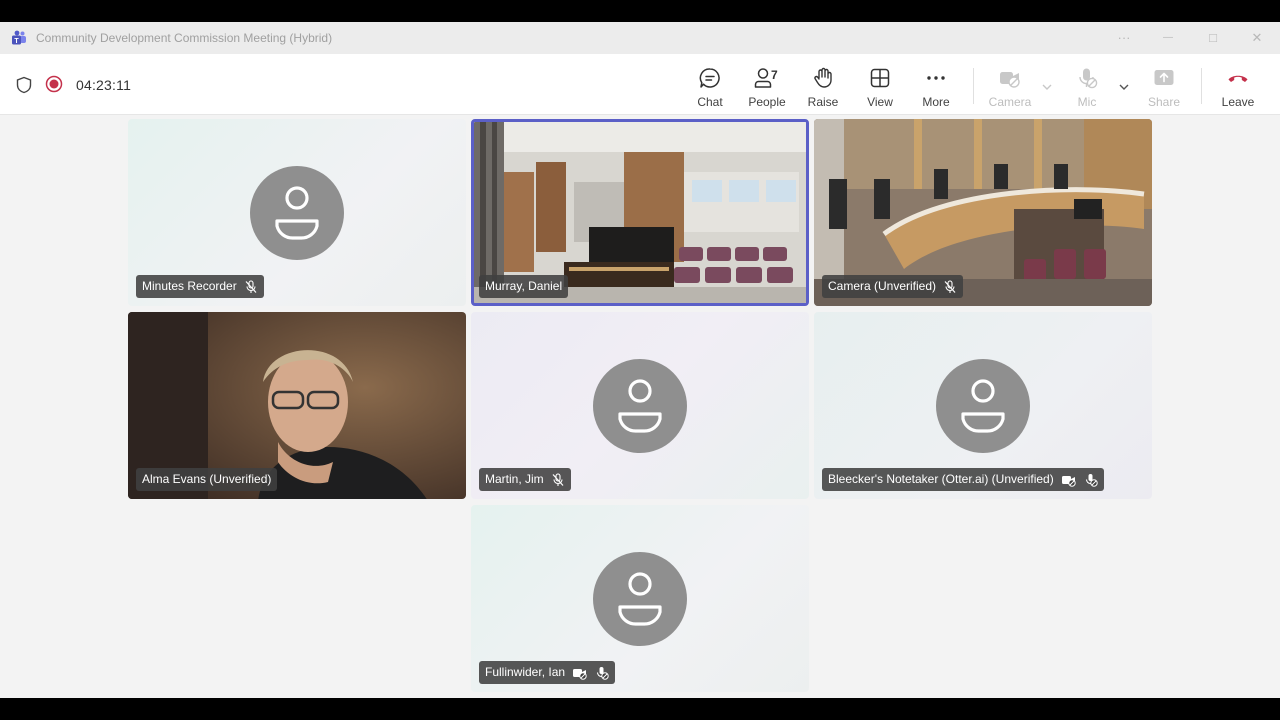 This screenshot has width=1280, height=720. Describe the element at coordinates (1087, 102) in the screenshot. I see `mic-label: Mic` at that location.